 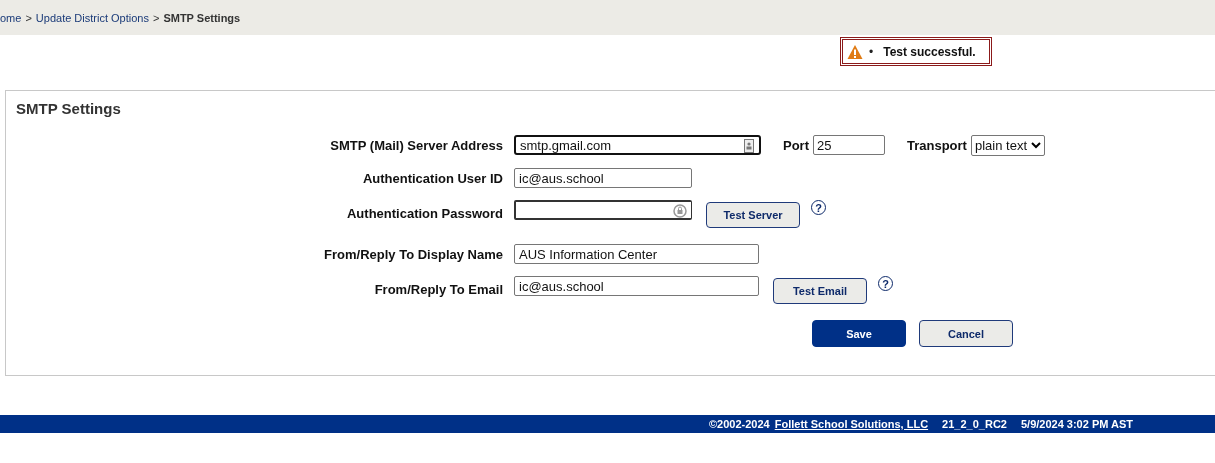 What do you see at coordinates (636, 254) in the screenshot?
I see `input-field: AUS Information Center` at bounding box center [636, 254].